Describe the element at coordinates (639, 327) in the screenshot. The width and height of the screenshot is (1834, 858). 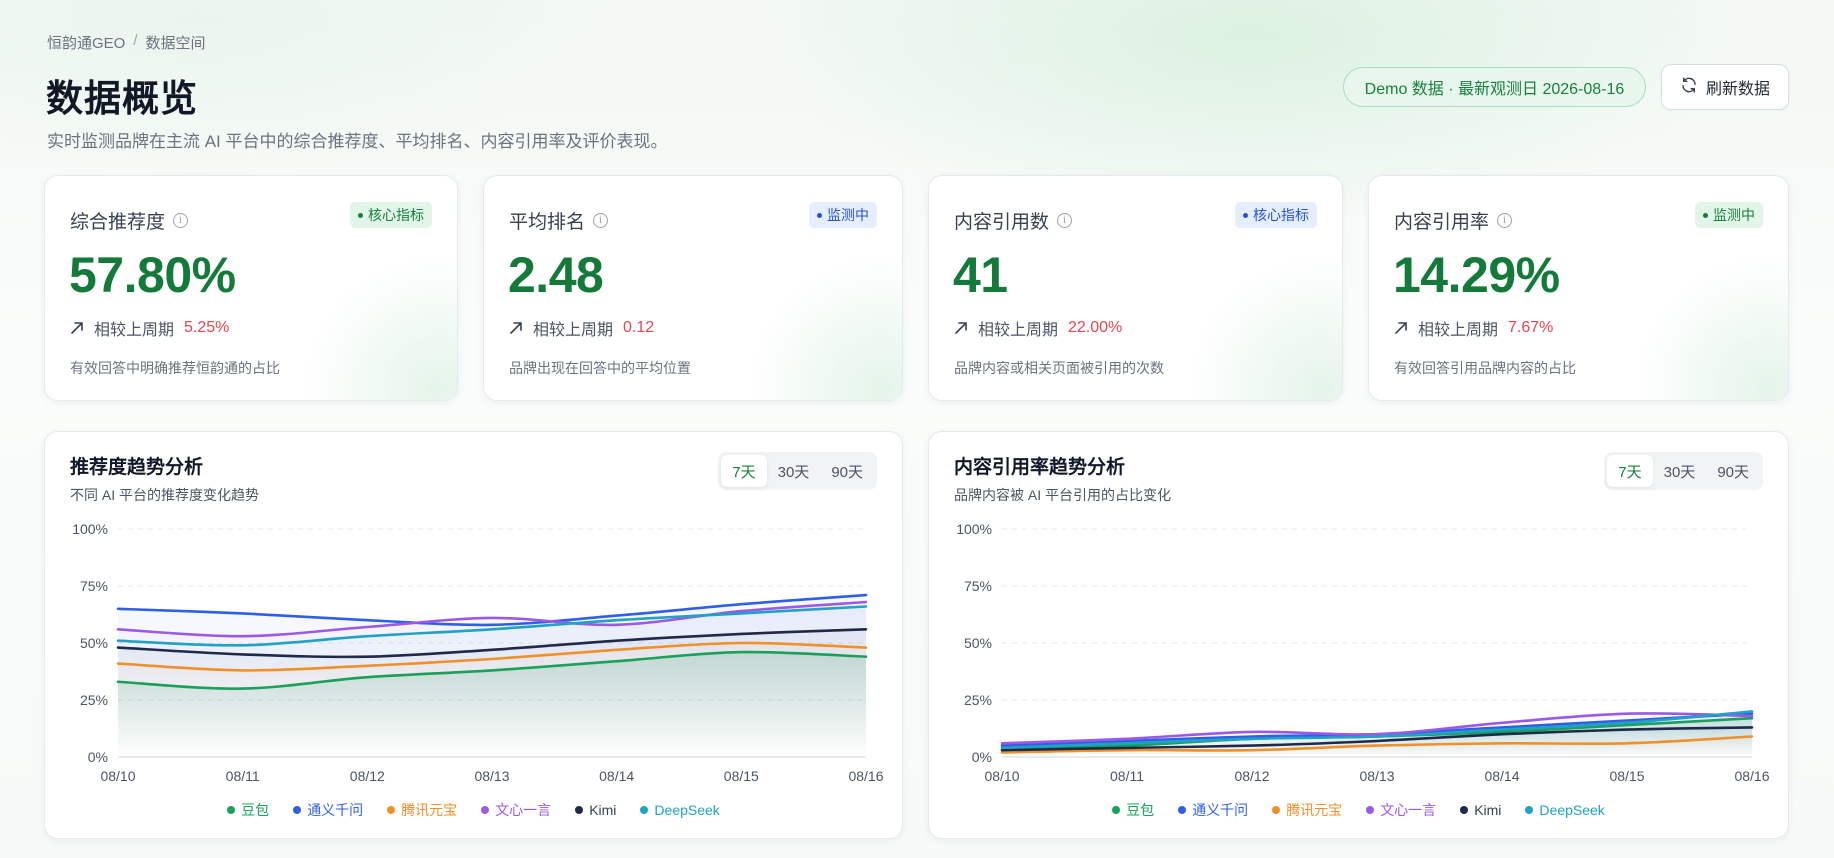
I see `compare-delta: 0.12` at that location.